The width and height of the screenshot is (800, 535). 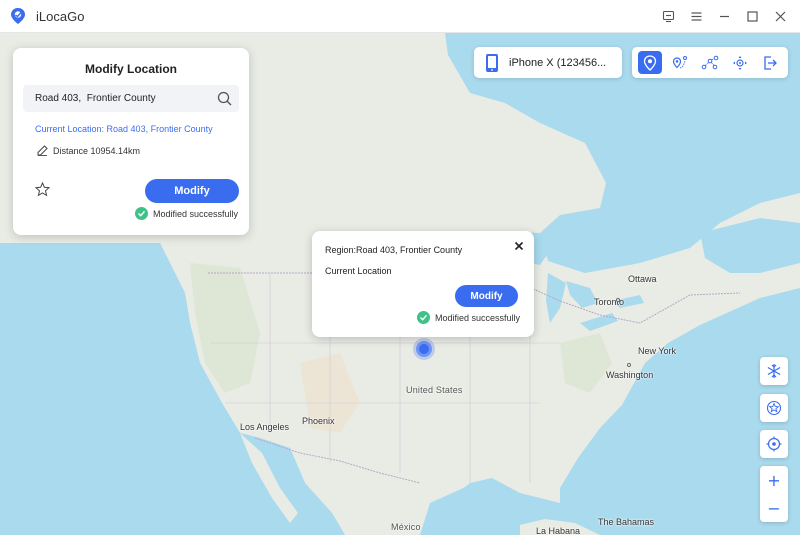 What do you see at coordinates (42, 150) in the screenshot?
I see `ruler-icon` at bounding box center [42, 150].